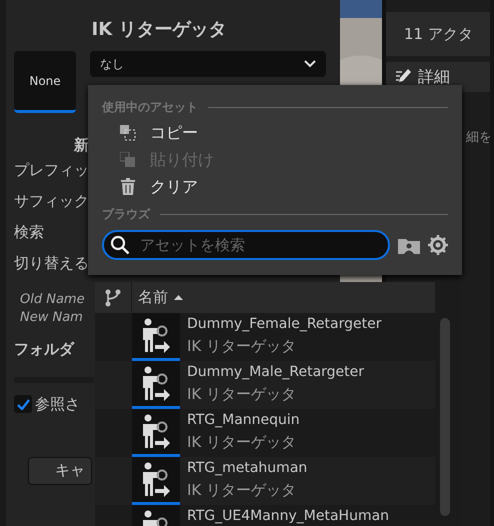 The height and width of the screenshot is (526, 494). What do you see at coordinates (284, 324) in the screenshot?
I see `asset-name: Dummy_Female_Retargeter` at bounding box center [284, 324].